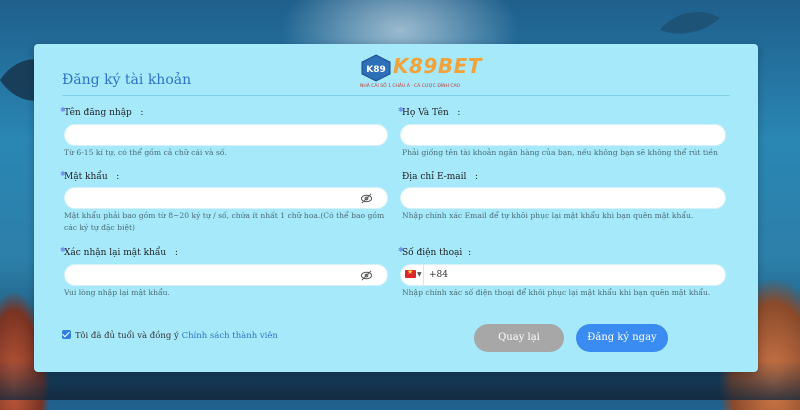  I want to click on password-field, so click(226, 199).